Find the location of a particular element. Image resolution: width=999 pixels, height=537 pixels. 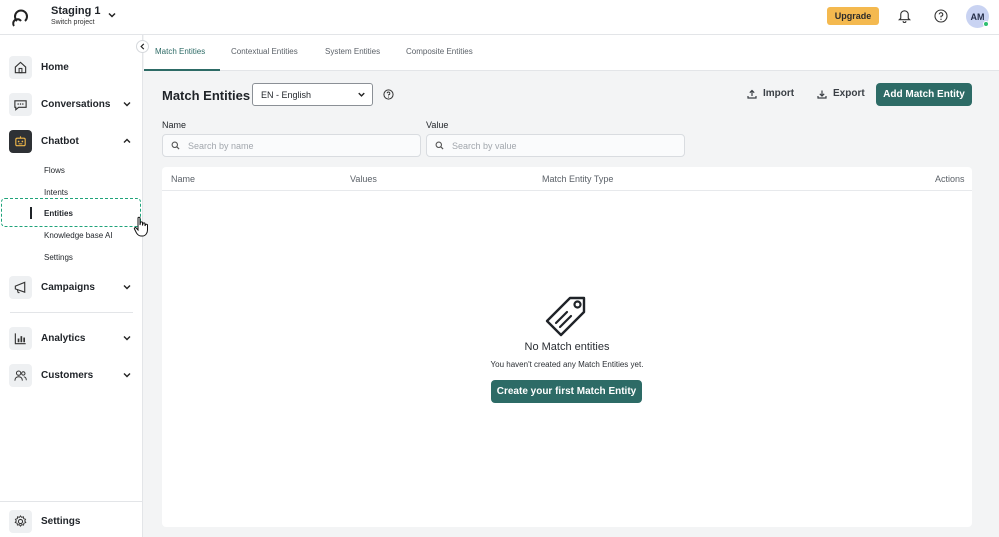

sidebar-item-label: Home is located at coordinates (55, 67).